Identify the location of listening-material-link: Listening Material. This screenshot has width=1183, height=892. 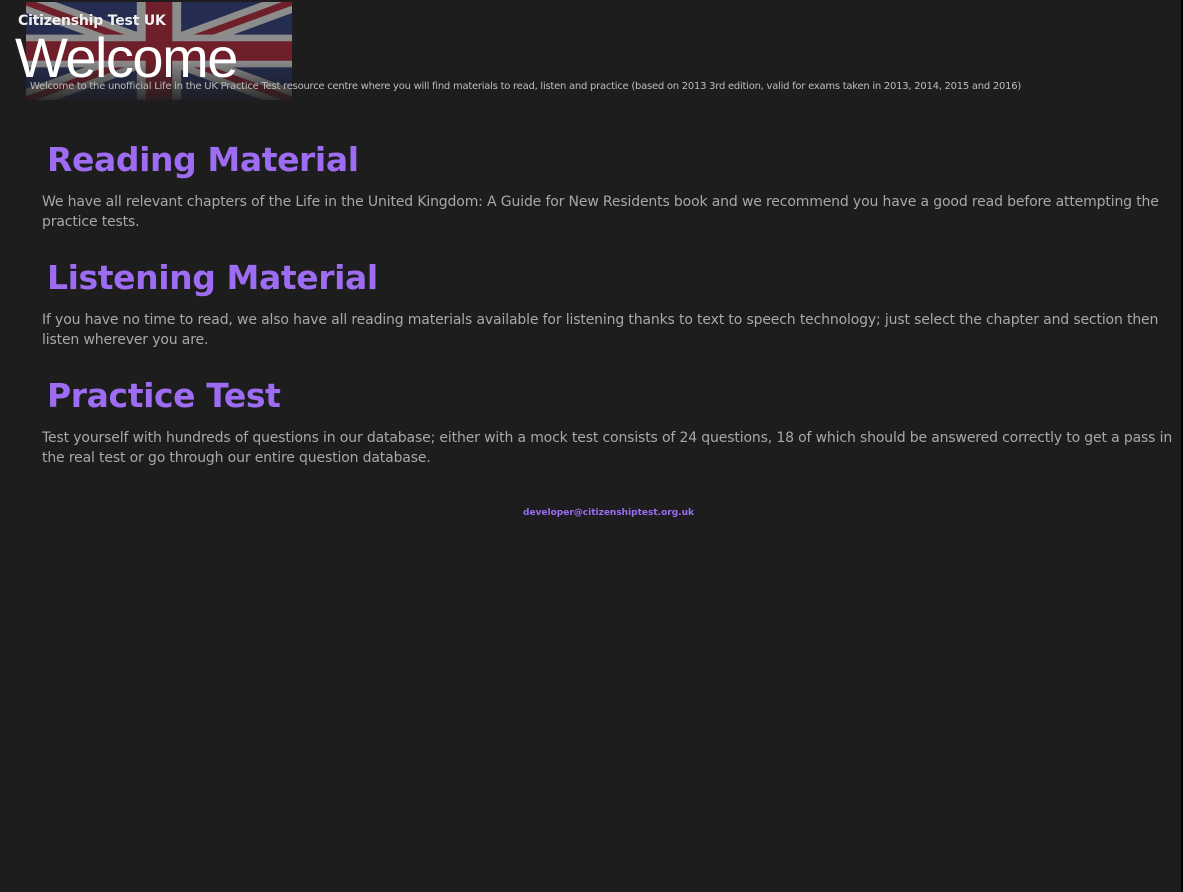
(212, 277).